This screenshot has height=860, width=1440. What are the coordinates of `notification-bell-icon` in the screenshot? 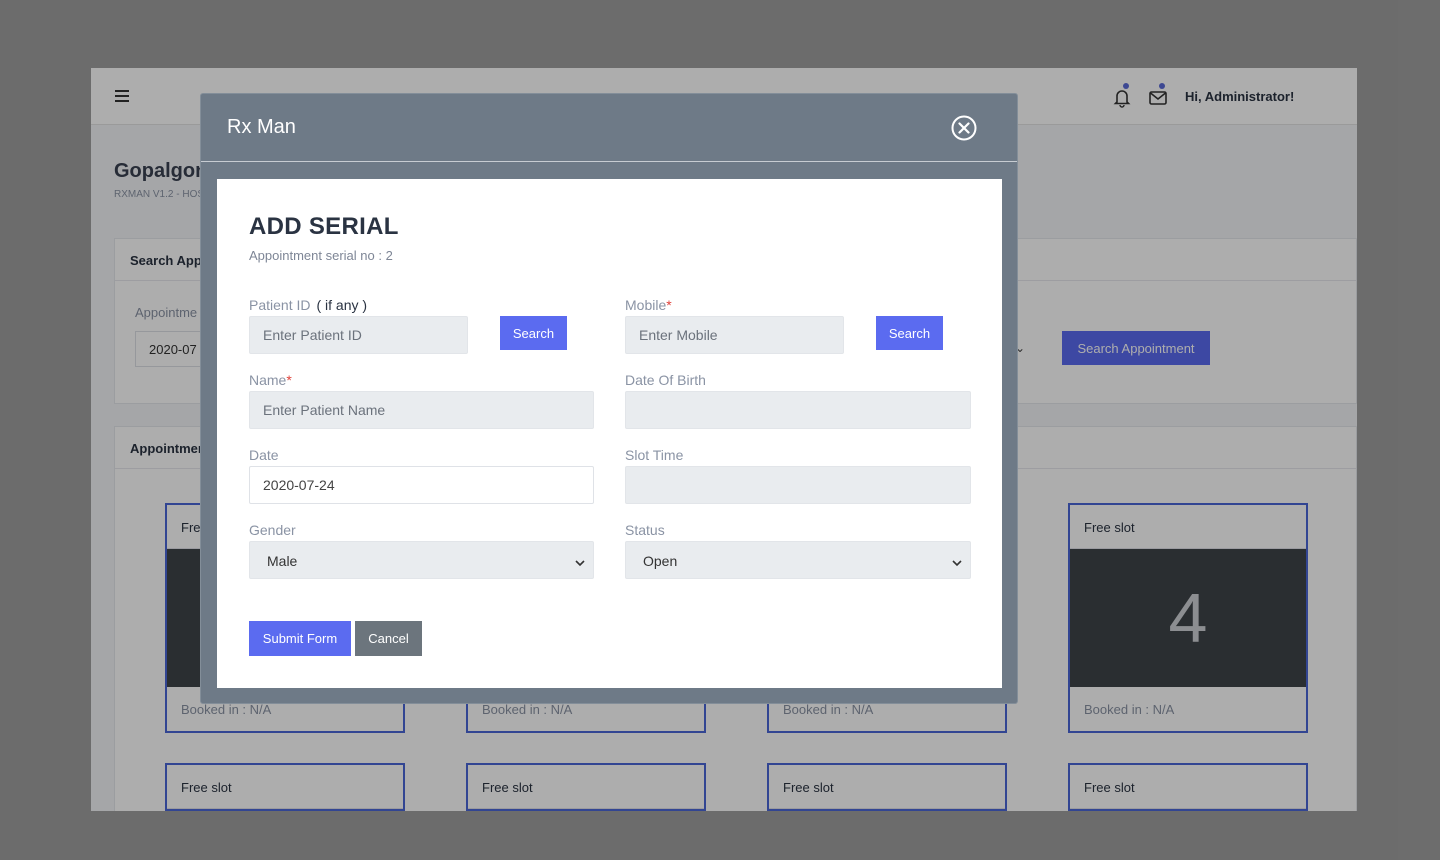 It's located at (1122, 95).